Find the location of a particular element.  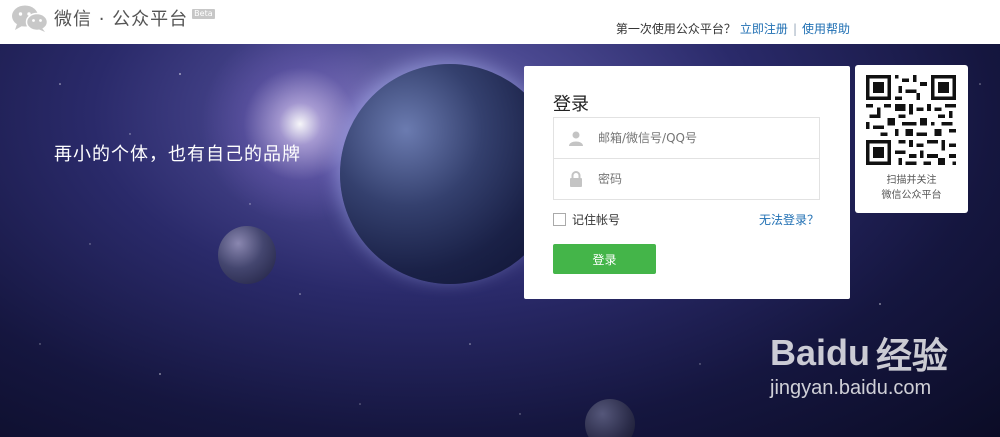

slogan: 再小的个体，也有自己的品牌 is located at coordinates (177, 154).